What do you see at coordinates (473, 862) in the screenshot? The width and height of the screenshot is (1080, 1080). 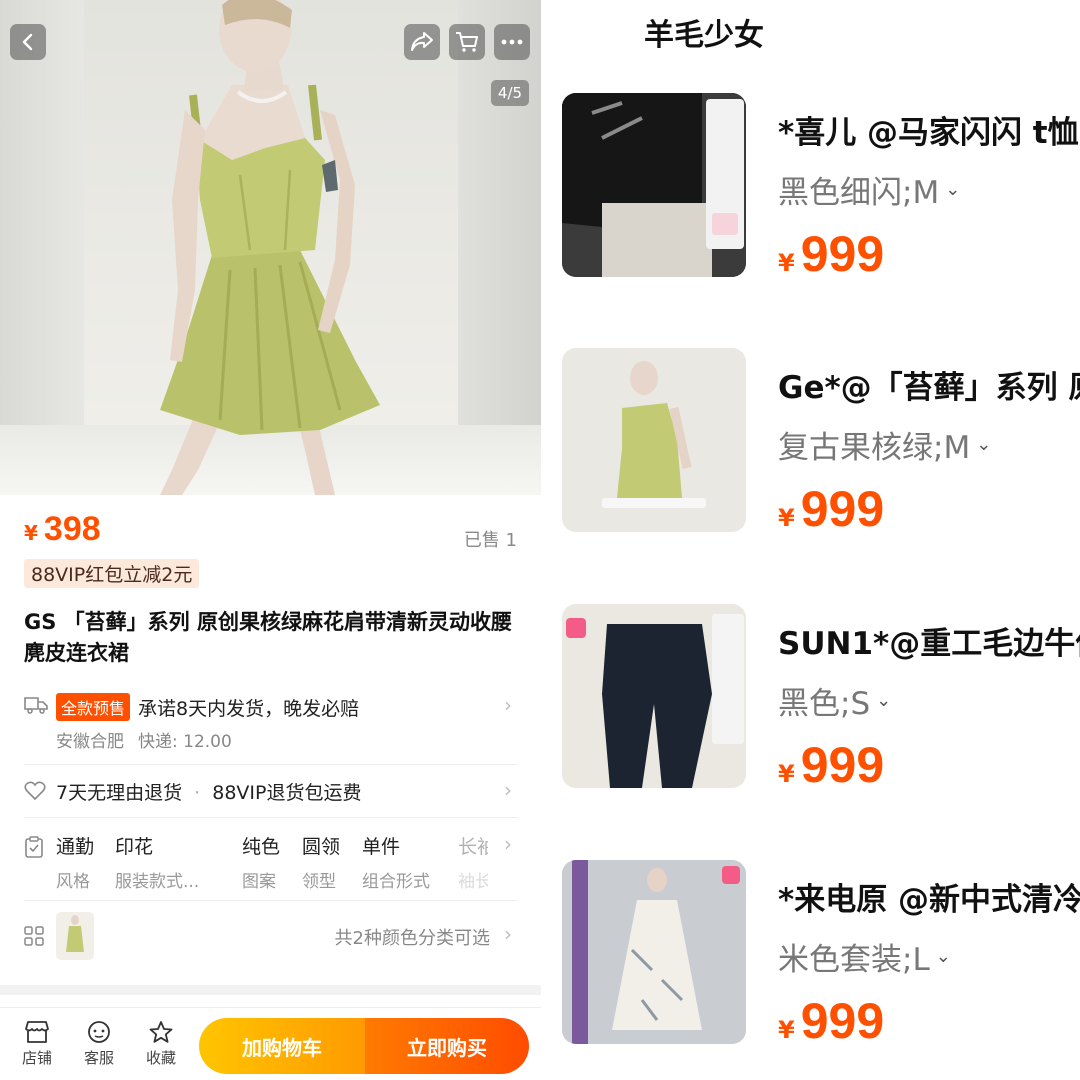 I see `attr-sleeve: 长袖 袖长` at bounding box center [473, 862].